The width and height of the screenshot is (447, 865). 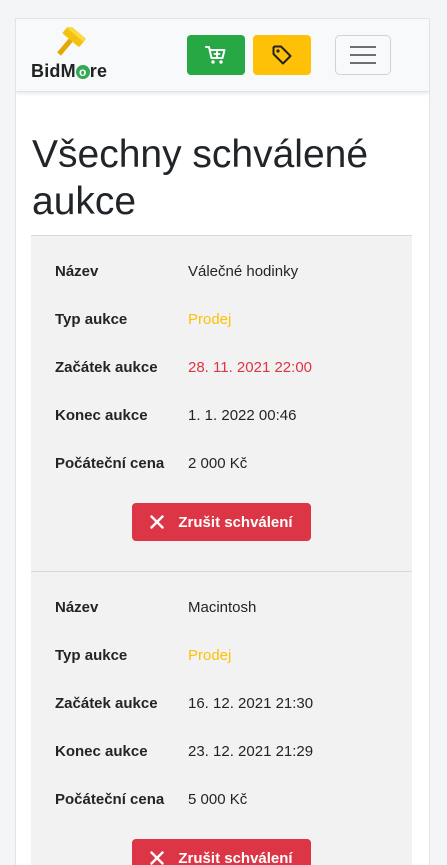 I want to click on auction-end-value: 1. 1. 2022 00:46, so click(x=242, y=415).